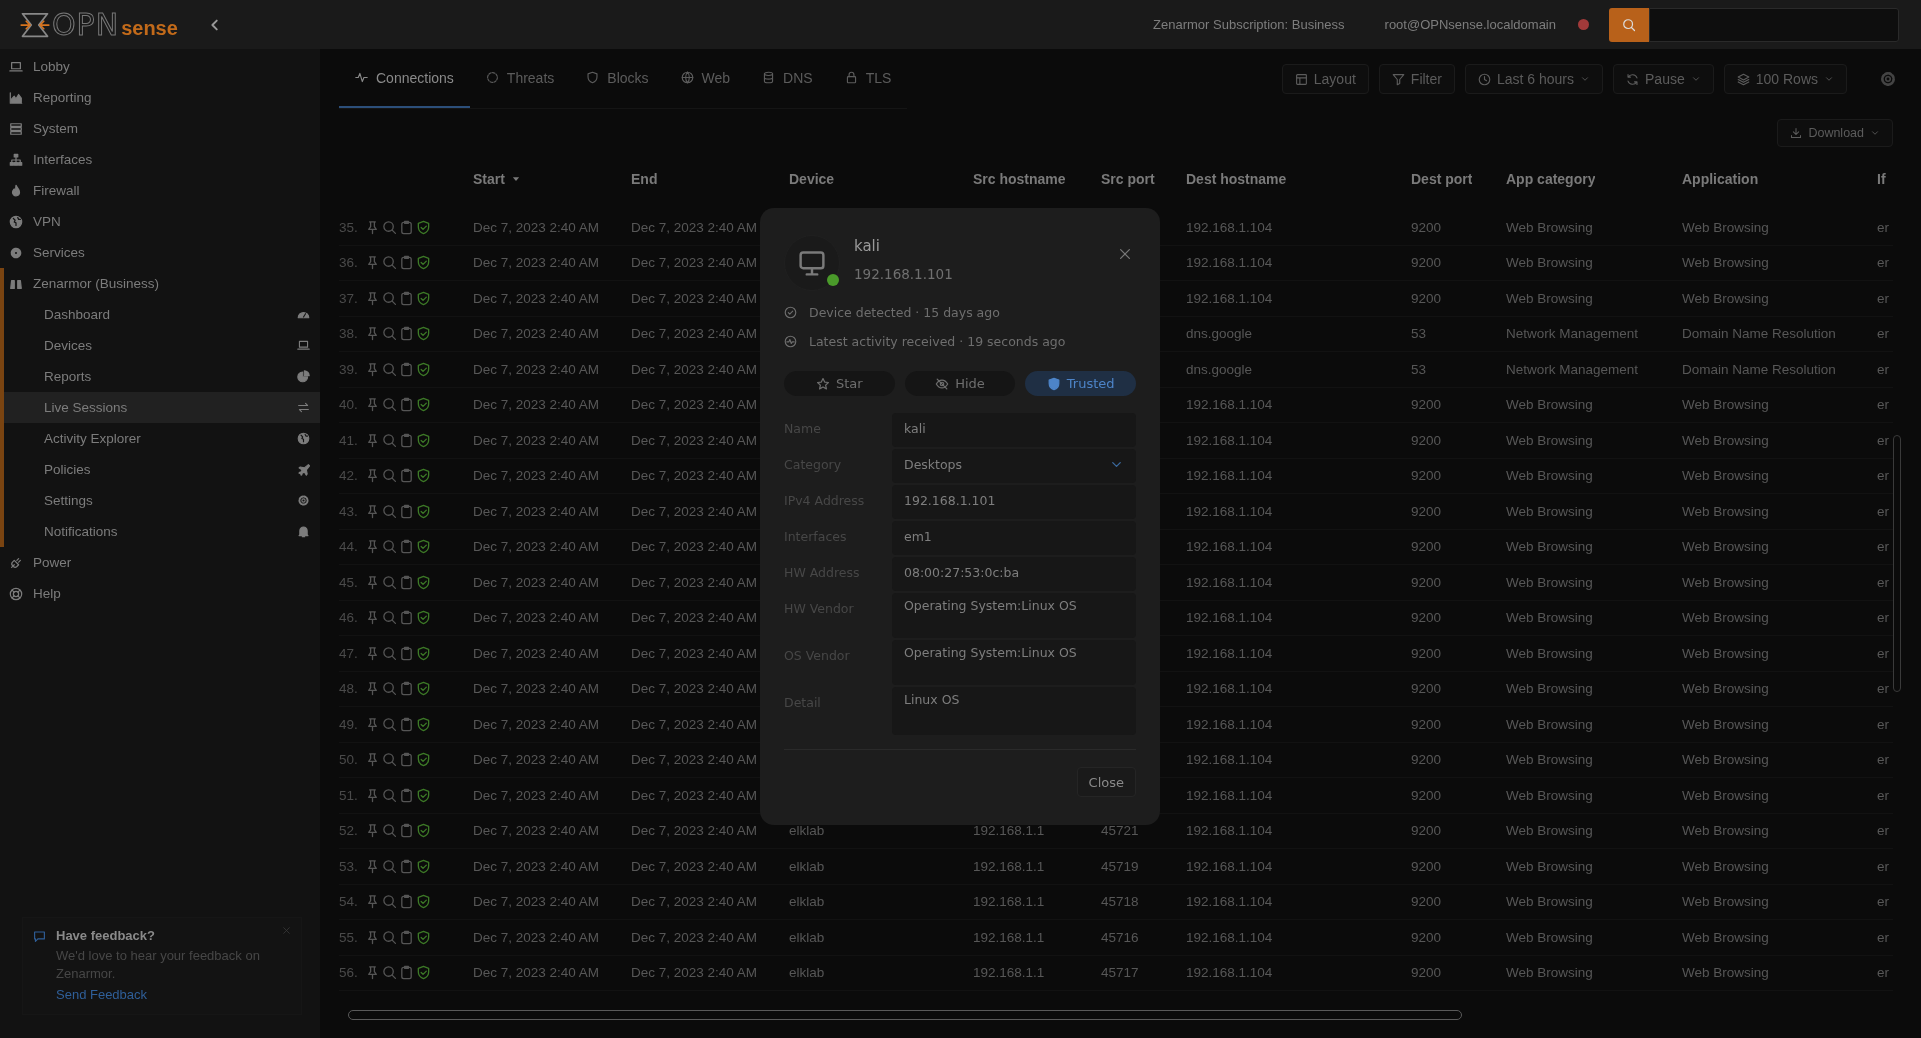  What do you see at coordinates (1014, 466) in the screenshot?
I see `category-select: Desktops` at bounding box center [1014, 466].